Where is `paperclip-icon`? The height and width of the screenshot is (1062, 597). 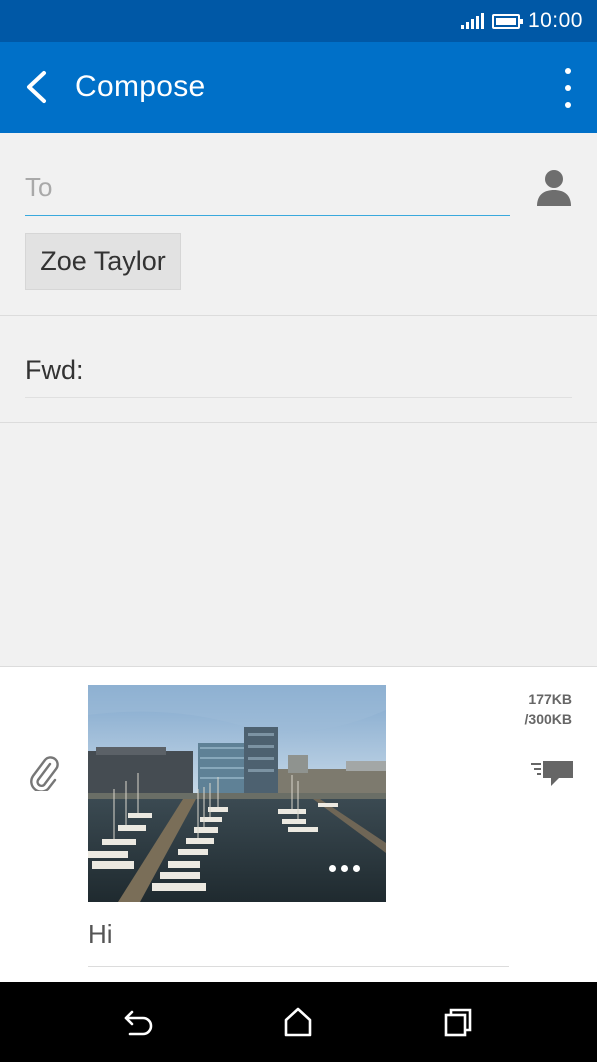
paperclip-icon is located at coordinates (44, 774).